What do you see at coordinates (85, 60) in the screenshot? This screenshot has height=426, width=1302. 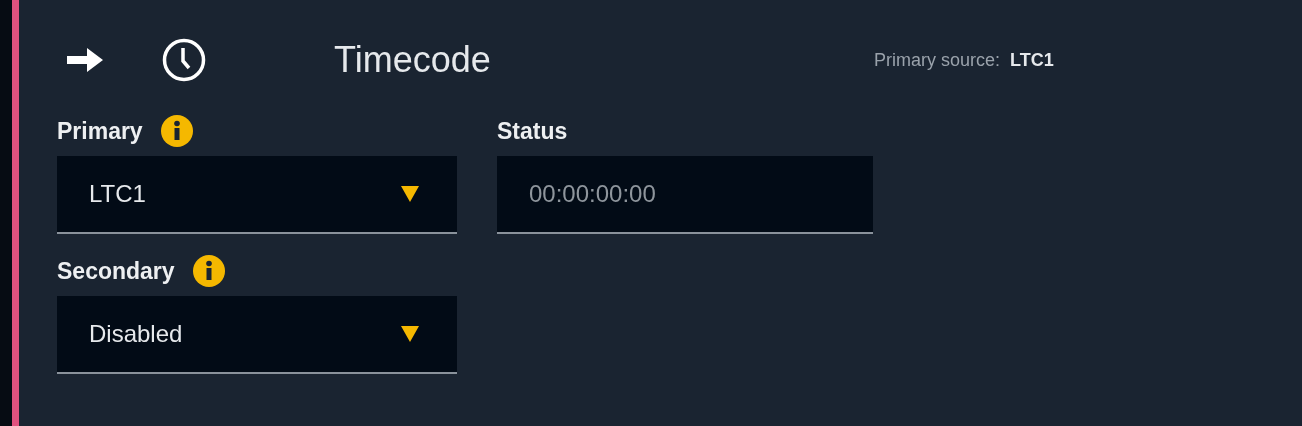 I see `arrow-icon` at bounding box center [85, 60].